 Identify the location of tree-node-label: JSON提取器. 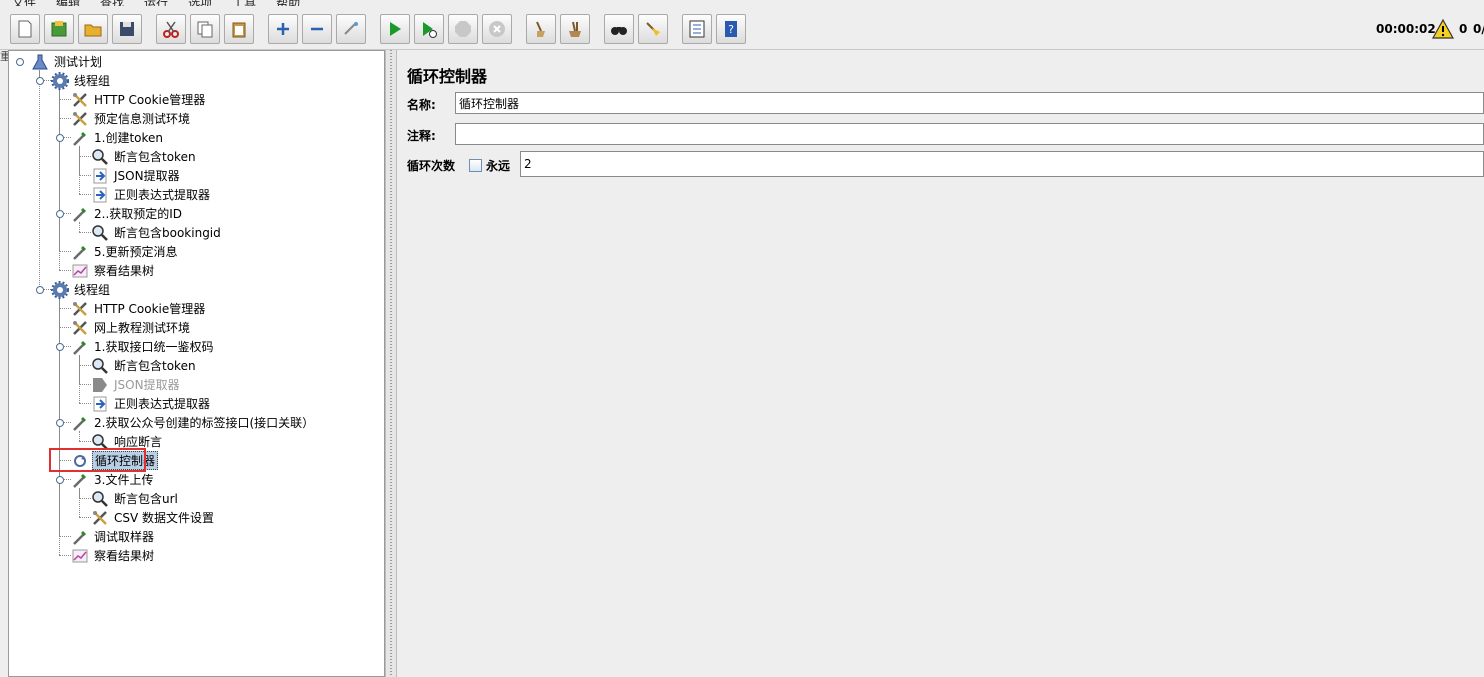
(147, 176).